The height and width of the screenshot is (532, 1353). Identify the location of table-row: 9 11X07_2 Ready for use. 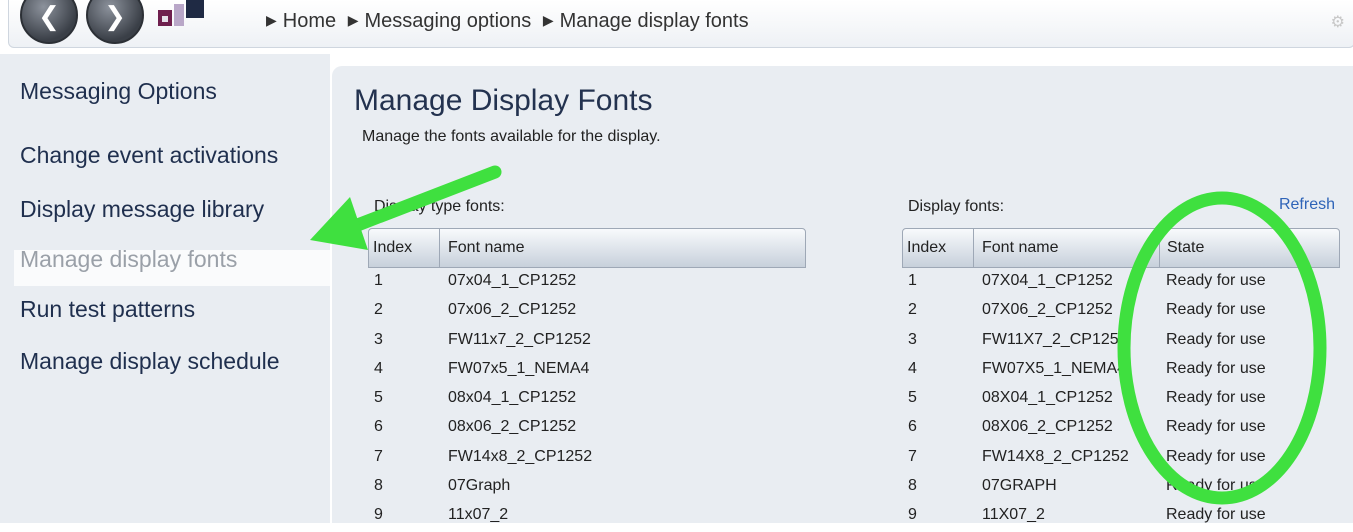
(1121, 516).